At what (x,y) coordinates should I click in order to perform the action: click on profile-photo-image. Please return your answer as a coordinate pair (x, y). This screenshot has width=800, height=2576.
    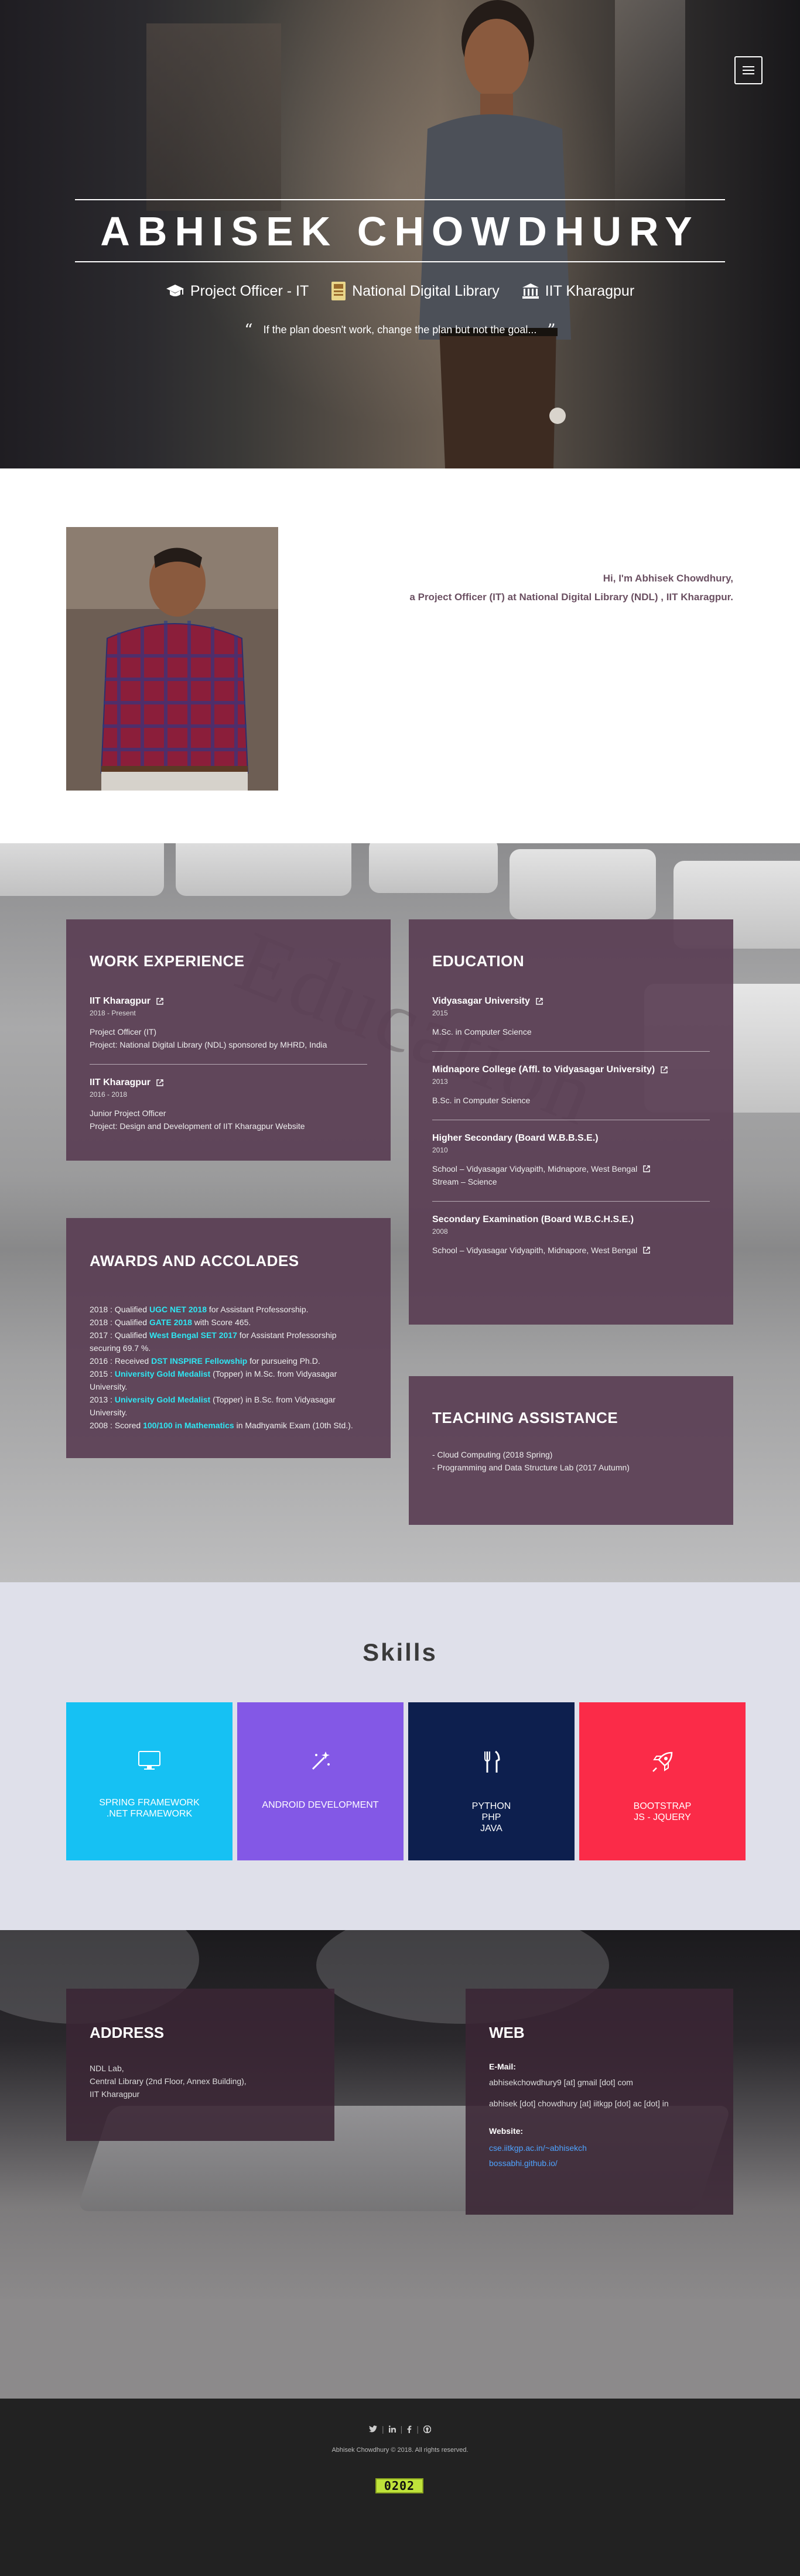
    Looking at the image, I should click on (172, 659).